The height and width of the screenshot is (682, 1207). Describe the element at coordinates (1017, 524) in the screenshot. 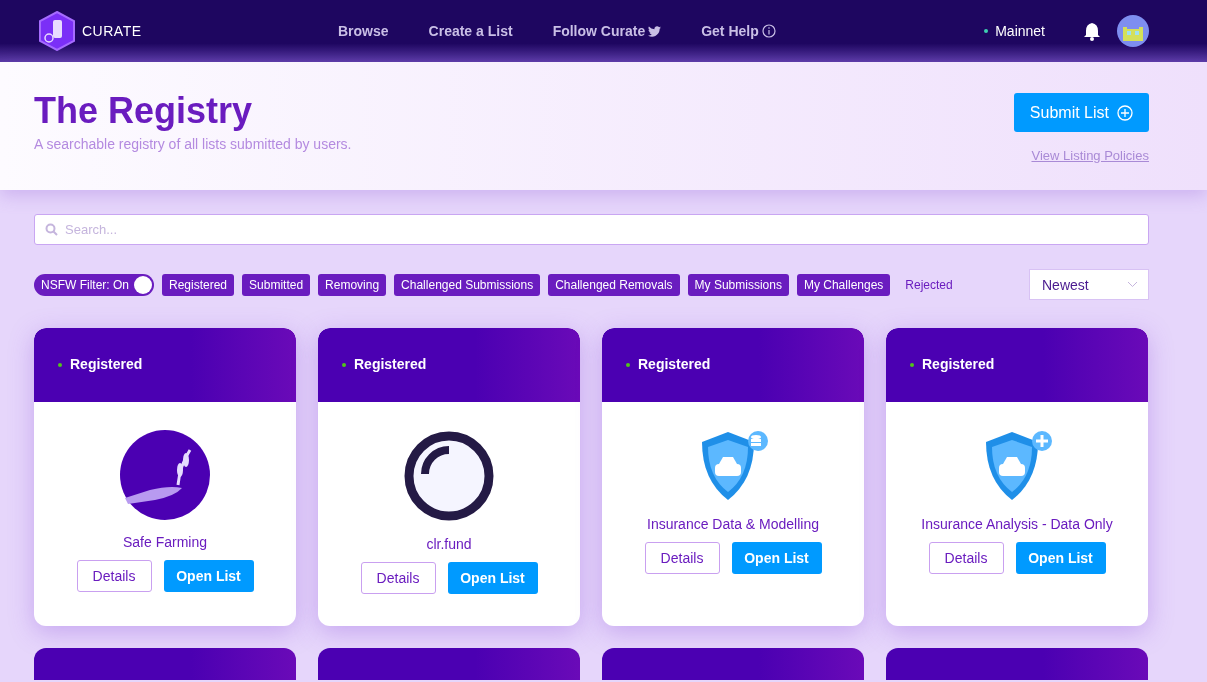

I see `list-name: Insurance Analysis - Data Only` at that location.